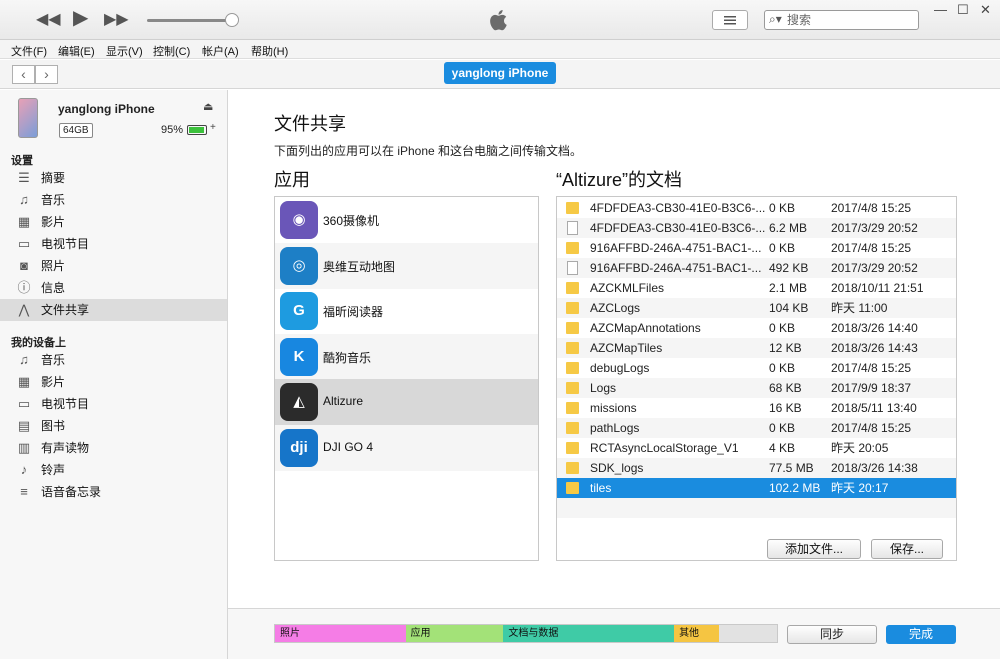  Describe the element at coordinates (615, 308) in the screenshot. I see `document-name: AZCLogs` at that location.